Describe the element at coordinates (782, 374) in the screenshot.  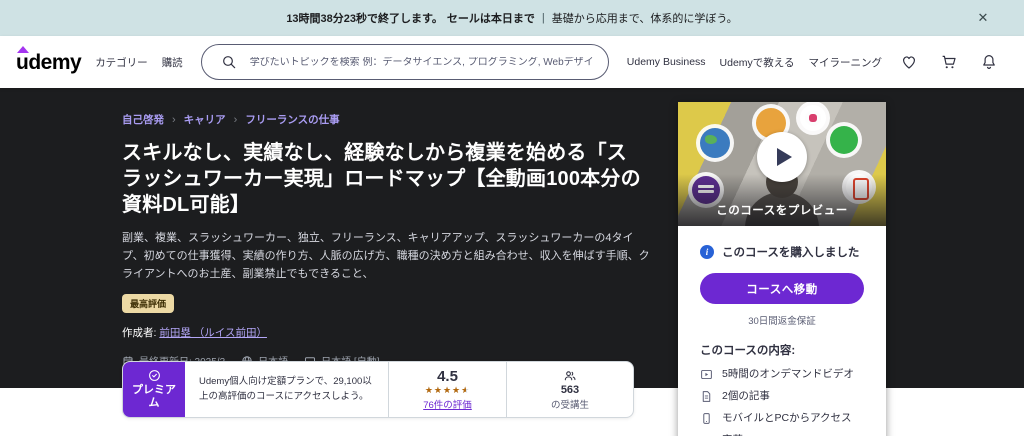
I see `list-item-video: 5時間のオンデマンドビデオ` at that location.